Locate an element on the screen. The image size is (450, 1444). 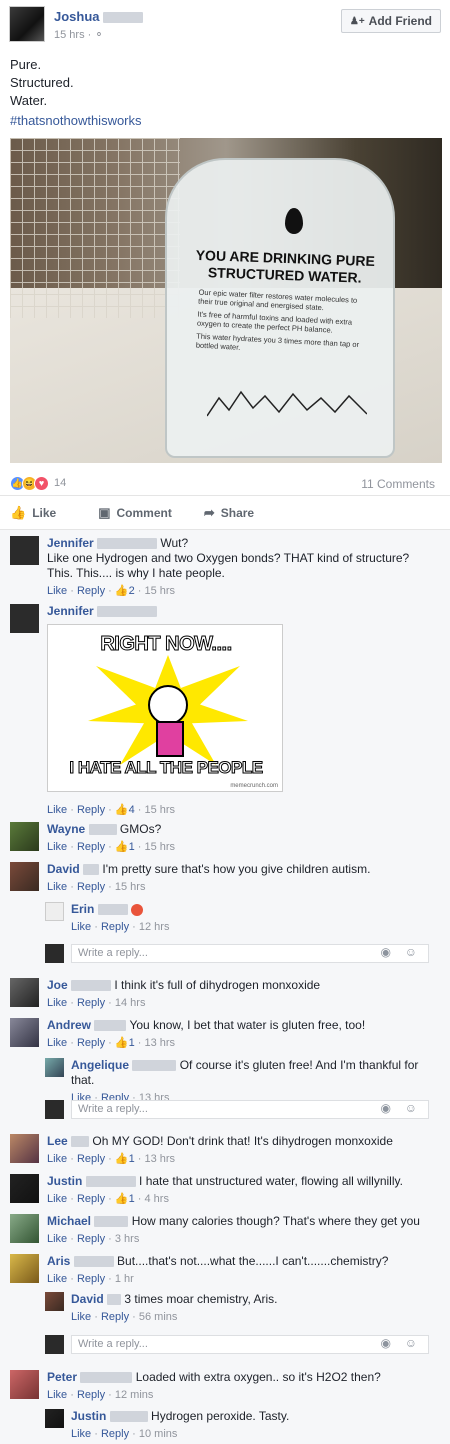
reaction-summary: 👍 😆 ♥ 14 is located at coordinates (38, 483).